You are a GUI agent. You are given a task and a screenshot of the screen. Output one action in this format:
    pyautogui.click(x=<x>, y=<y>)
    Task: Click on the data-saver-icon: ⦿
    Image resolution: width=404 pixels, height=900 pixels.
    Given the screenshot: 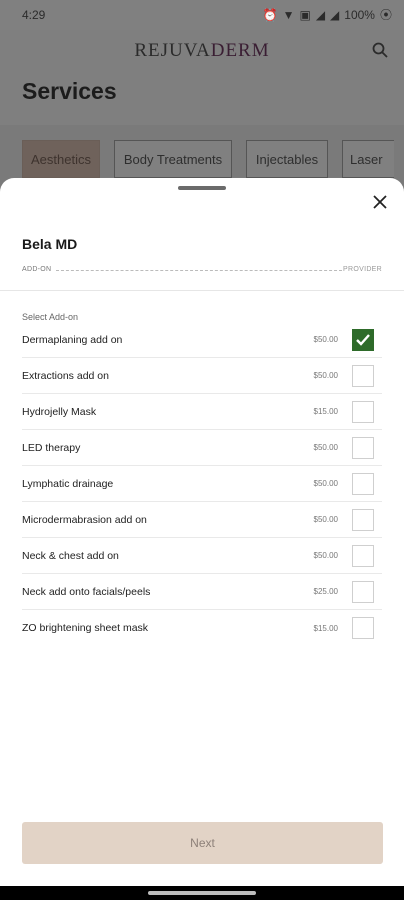 What is the action you would take?
    pyautogui.click(x=385, y=15)
    